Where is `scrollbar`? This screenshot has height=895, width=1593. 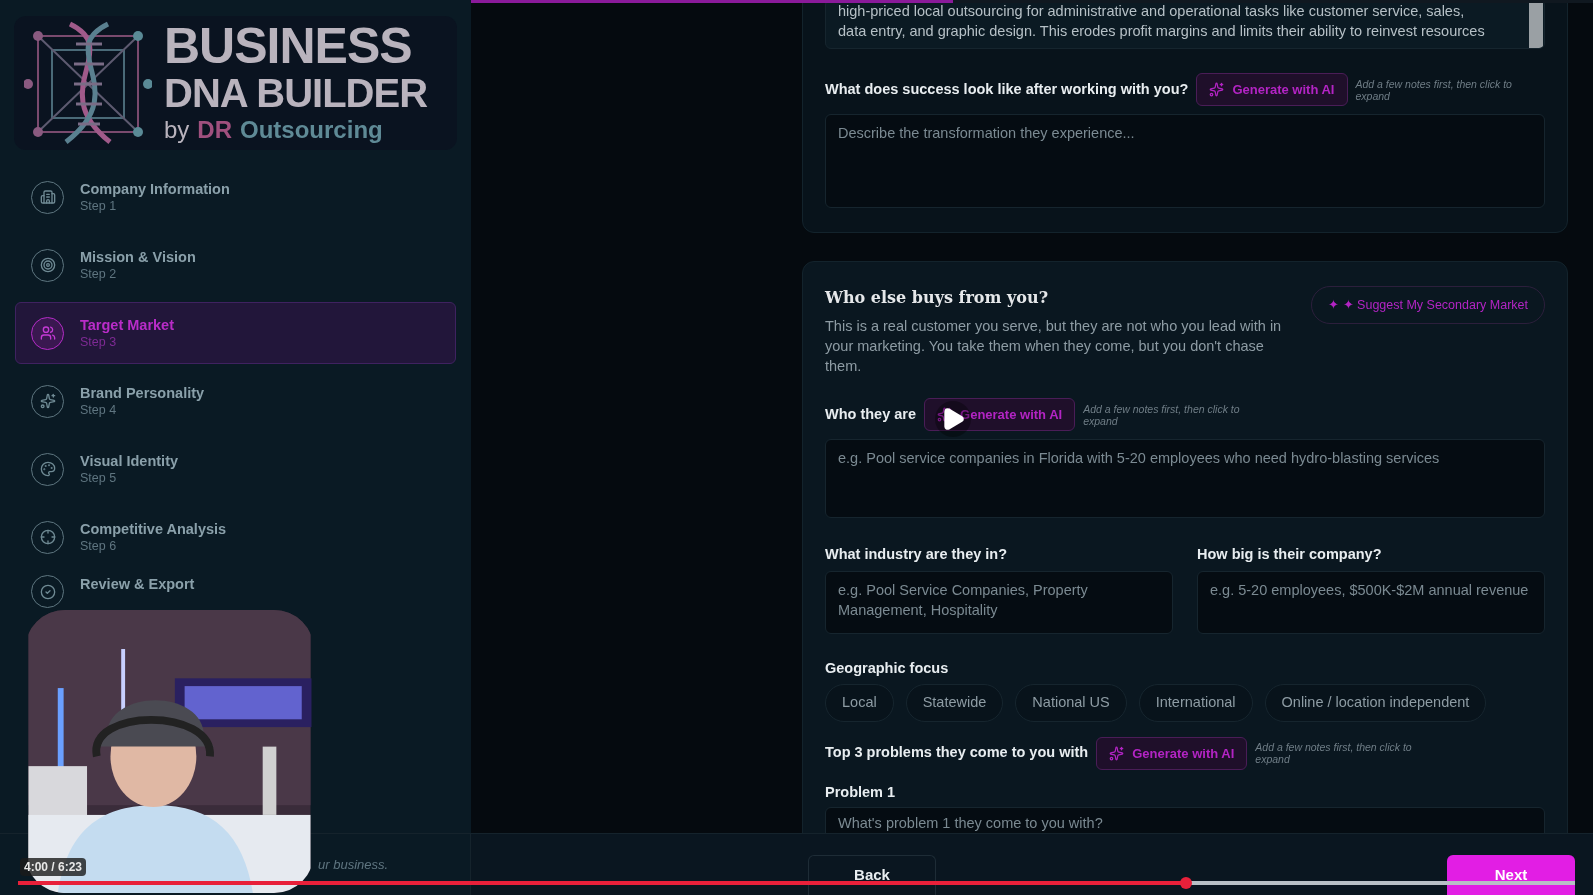 scrollbar is located at coordinates (1536, 24).